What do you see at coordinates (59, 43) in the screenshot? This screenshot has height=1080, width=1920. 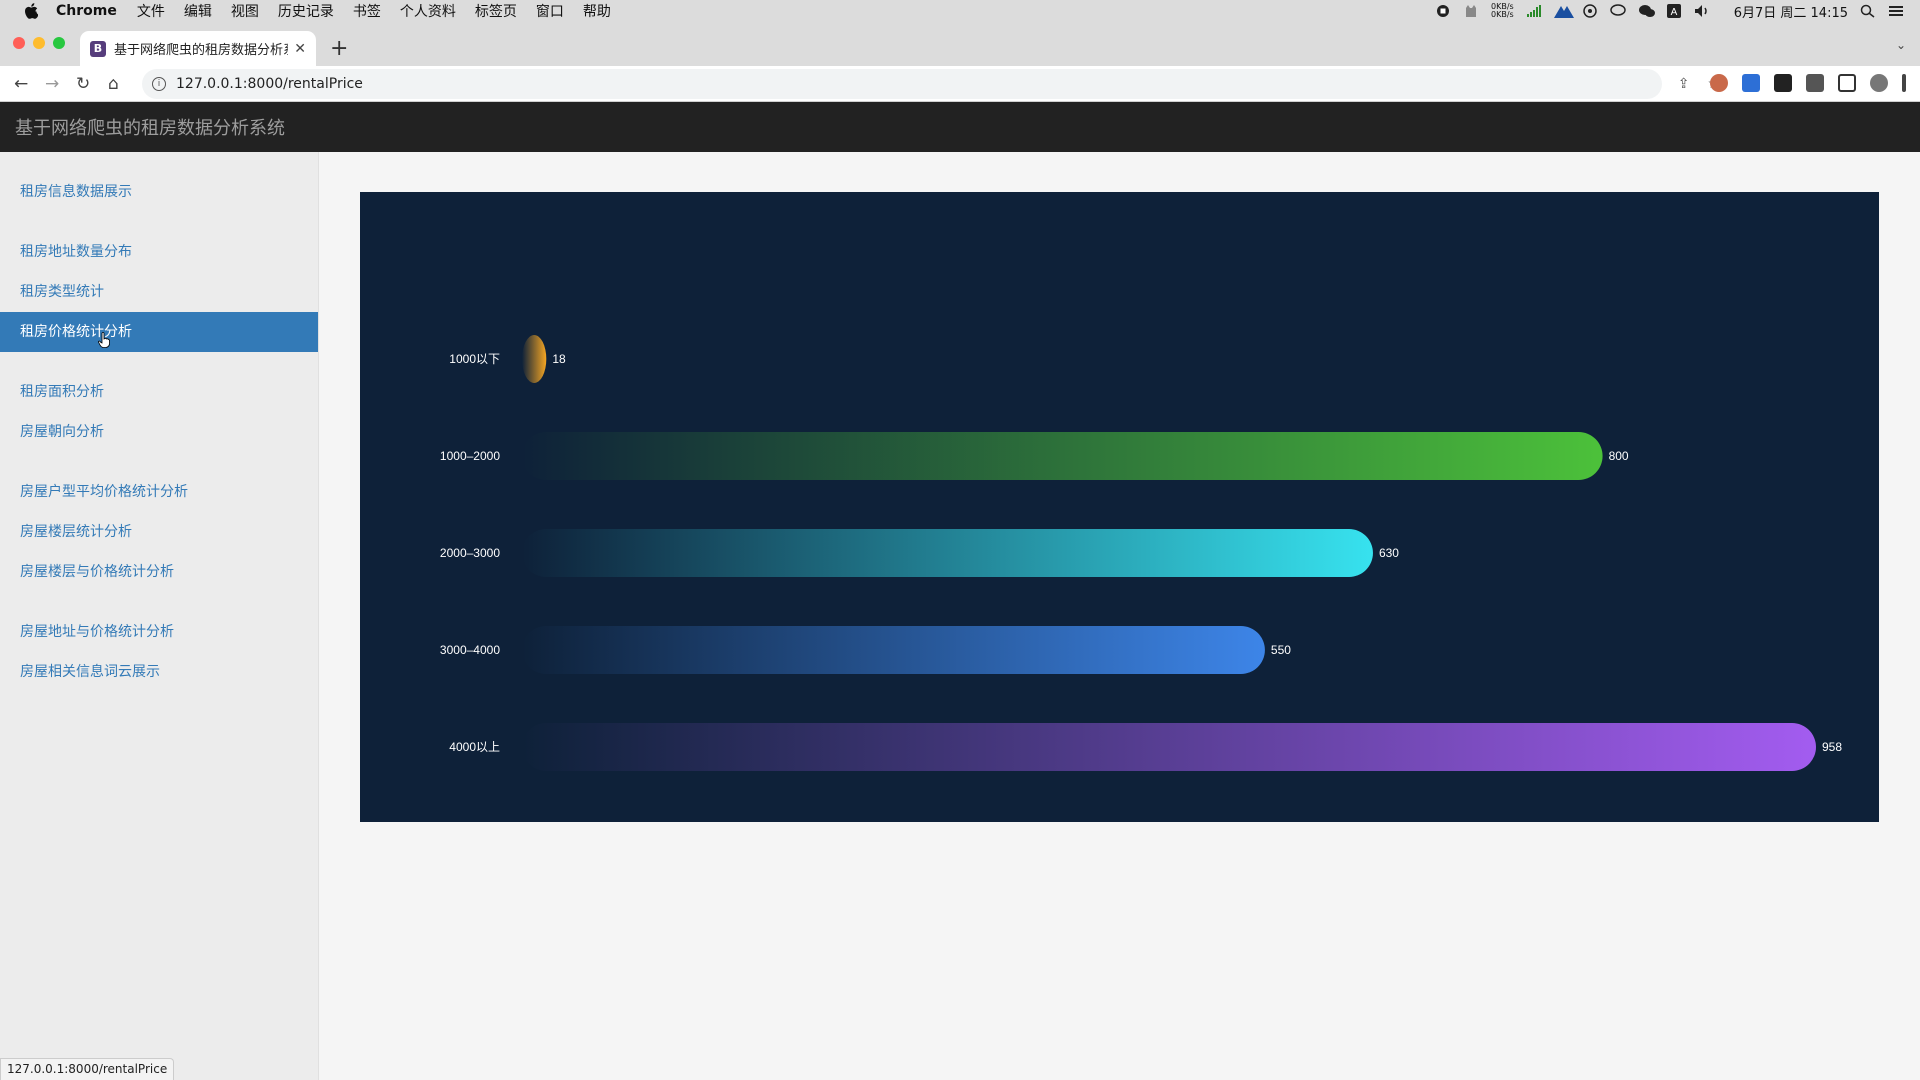 I see `zoom-window-button` at bounding box center [59, 43].